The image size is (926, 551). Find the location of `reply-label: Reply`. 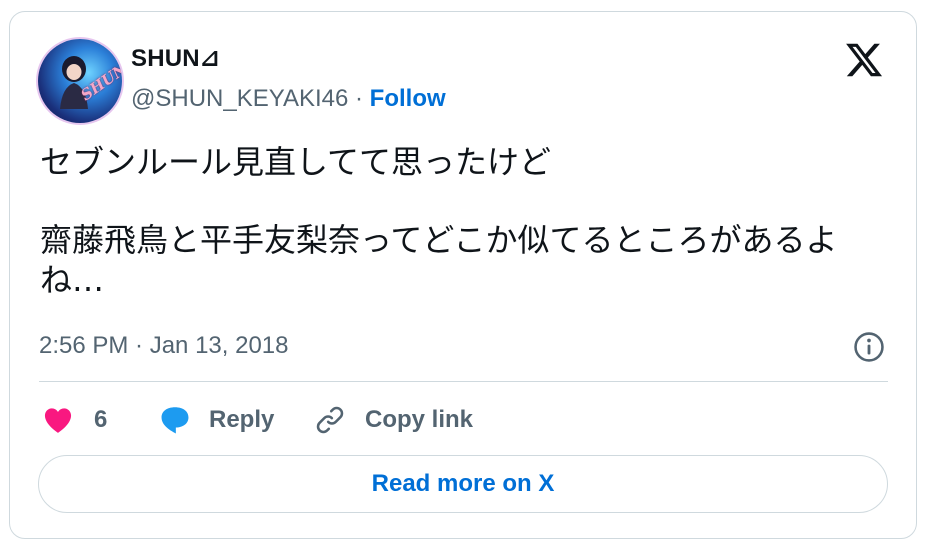

reply-label: Reply is located at coordinates (242, 419).